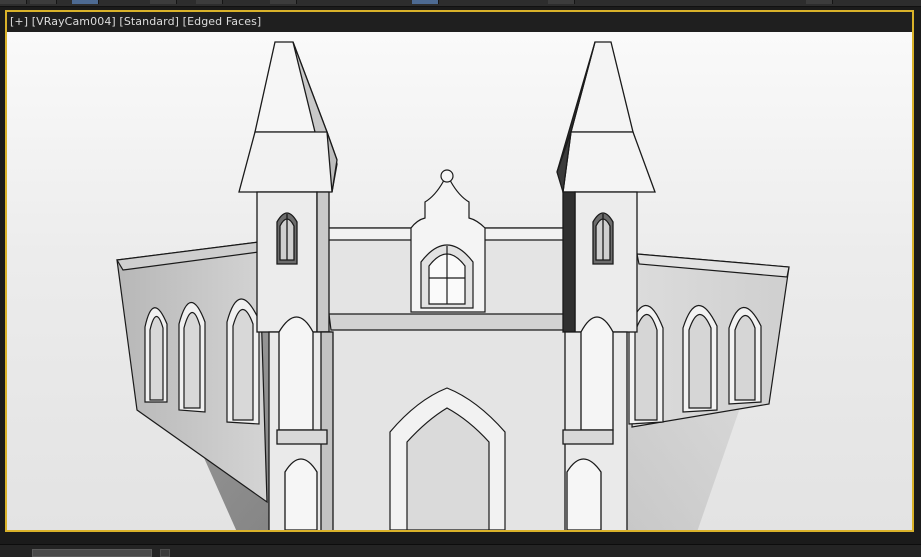  What do you see at coordinates (460, 3) in the screenshot?
I see `top-toolbar-strip` at bounding box center [460, 3].